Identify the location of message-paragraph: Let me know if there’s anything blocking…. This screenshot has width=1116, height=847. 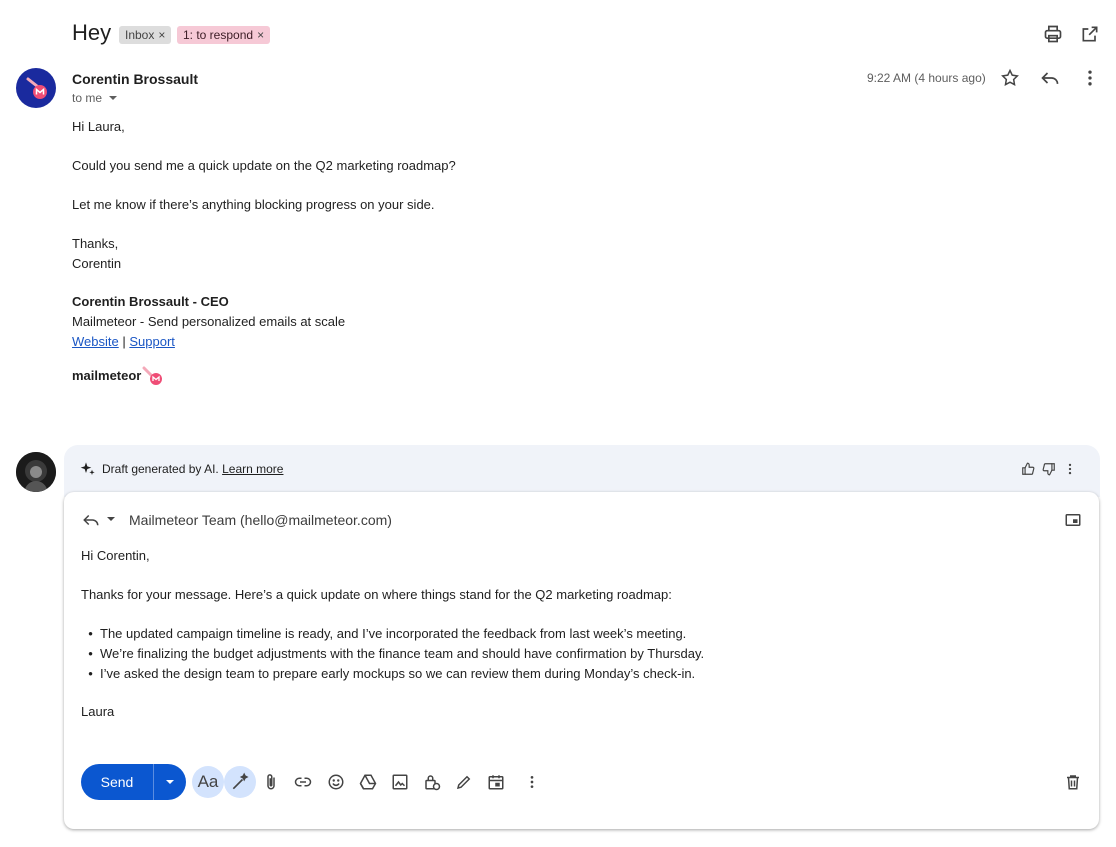
(253, 204).